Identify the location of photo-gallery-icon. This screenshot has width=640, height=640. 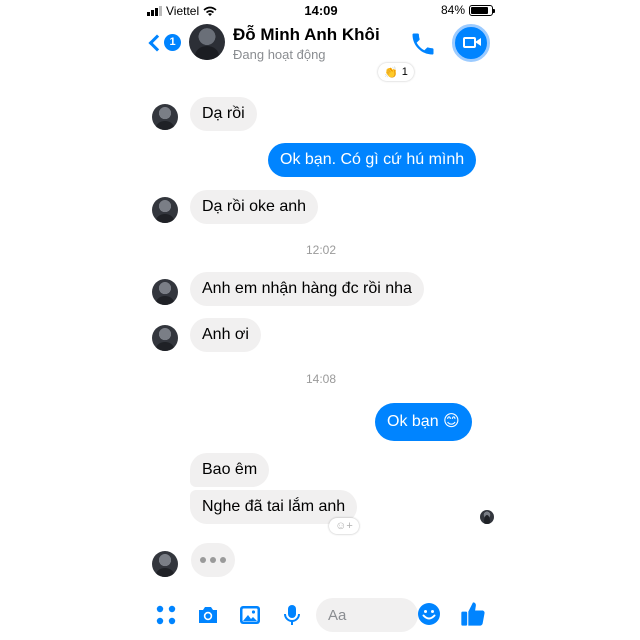
(250, 615).